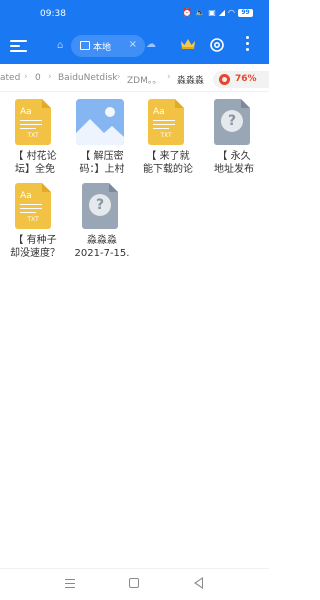  What do you see at coordinates (234, 169) in the screenshot?
I see `file-name: 地址发布` at bounding box center [234, 169].